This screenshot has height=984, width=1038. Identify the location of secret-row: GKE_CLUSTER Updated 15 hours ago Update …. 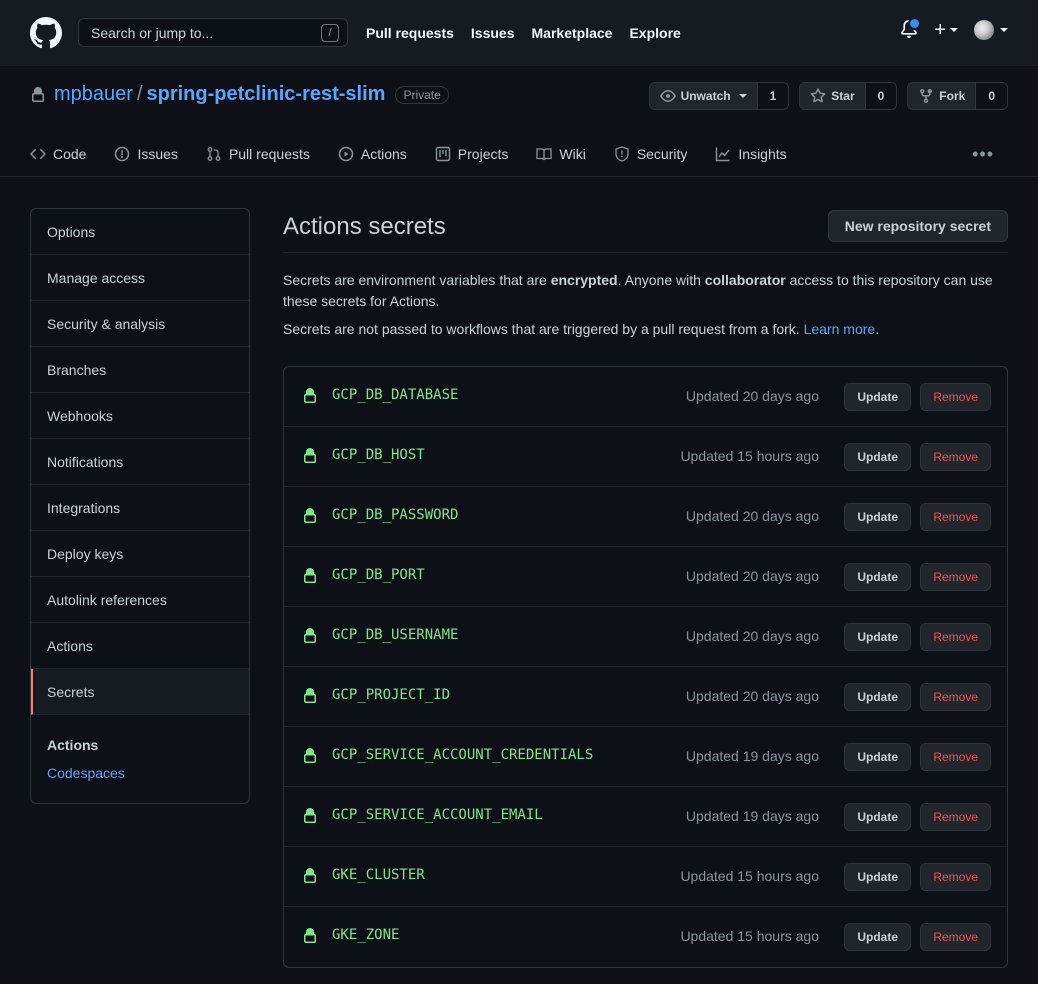
(645, 877).